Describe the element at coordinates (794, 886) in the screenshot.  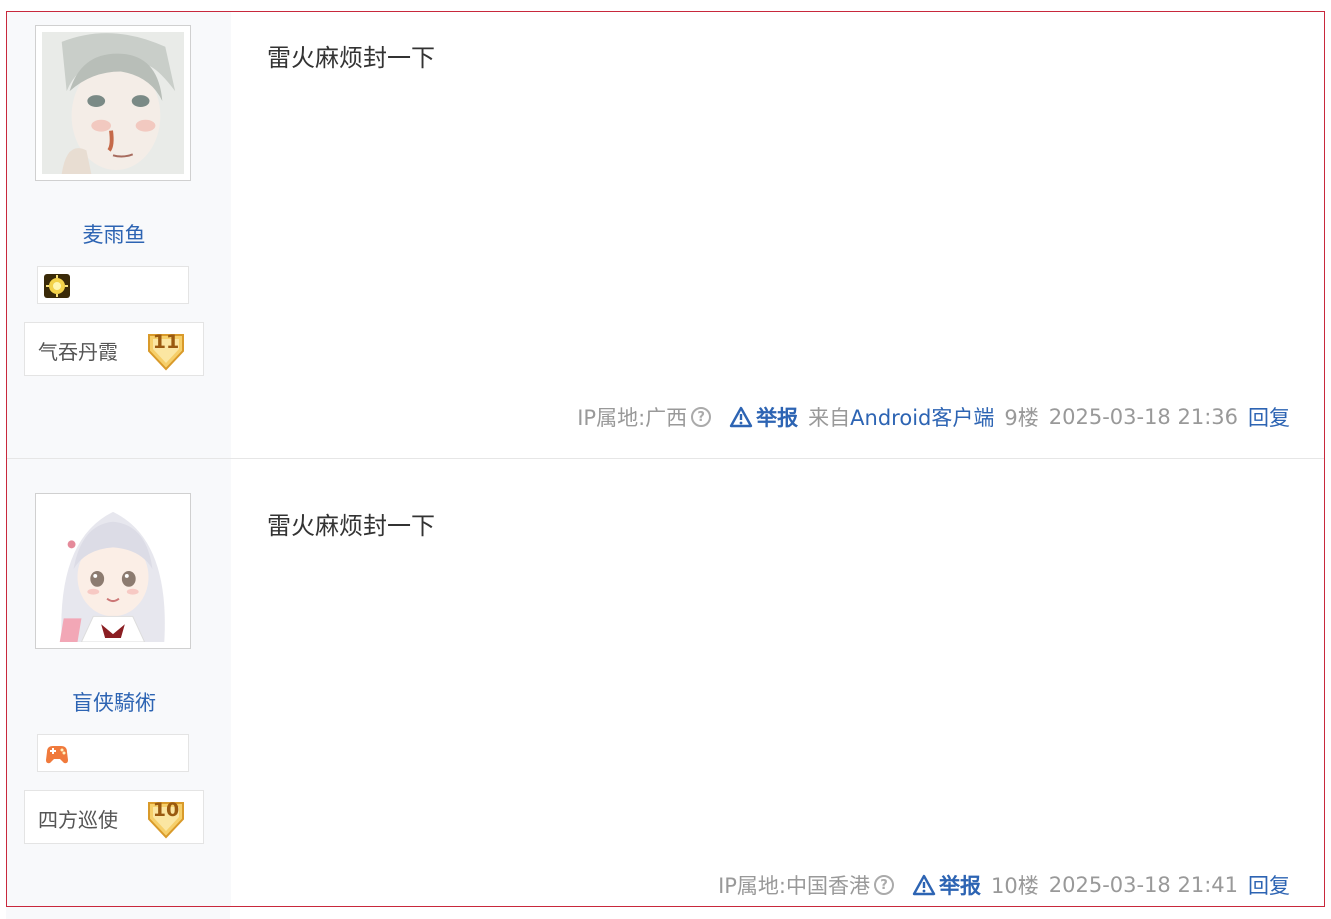
I see `ip-label: IP属地:中国香港` at that location.